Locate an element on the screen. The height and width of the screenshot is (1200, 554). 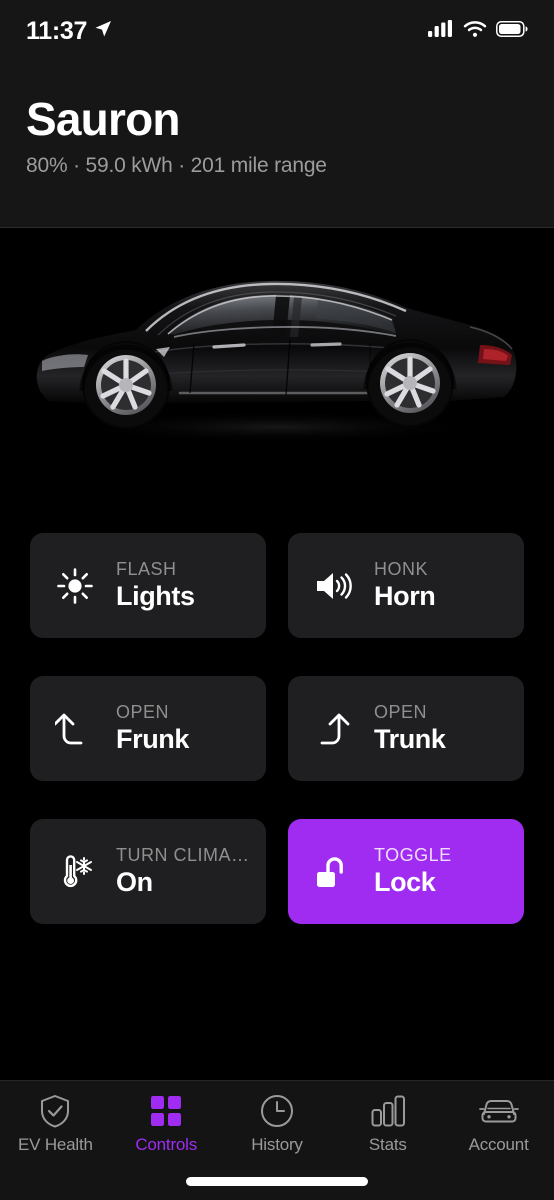
status-bar-right is located at coordinates (478, 31).